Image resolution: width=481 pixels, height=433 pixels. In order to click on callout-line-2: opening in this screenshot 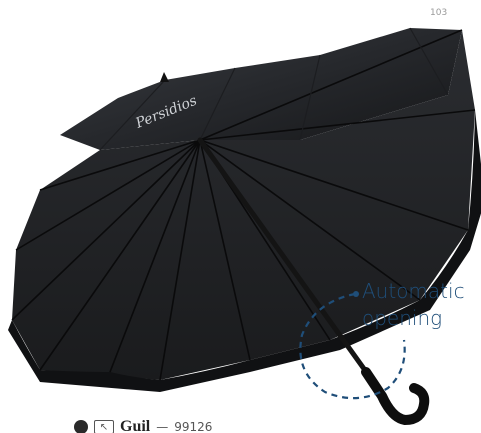, I will do `click(402, 318)`.